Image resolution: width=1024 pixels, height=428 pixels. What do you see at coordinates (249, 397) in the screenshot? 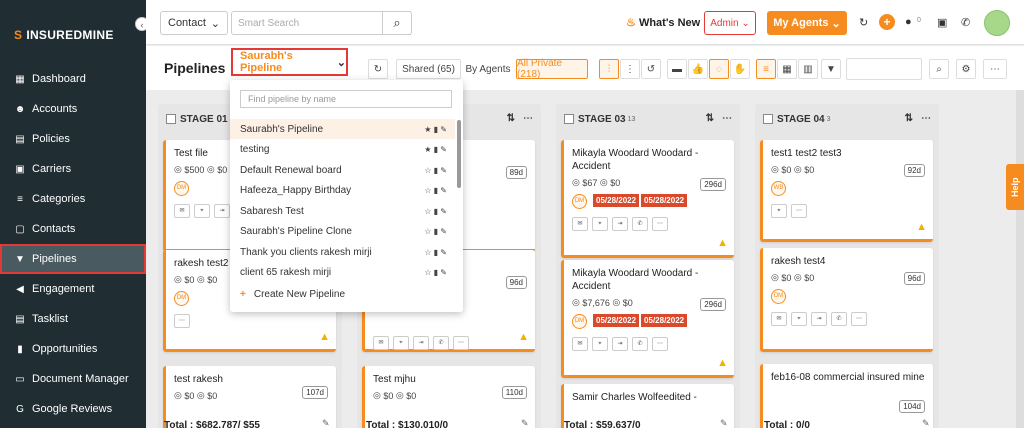
I see `deal-card: test rakesh ◎ $0 ◎ $0 107d` at bounding box center [249, 397].